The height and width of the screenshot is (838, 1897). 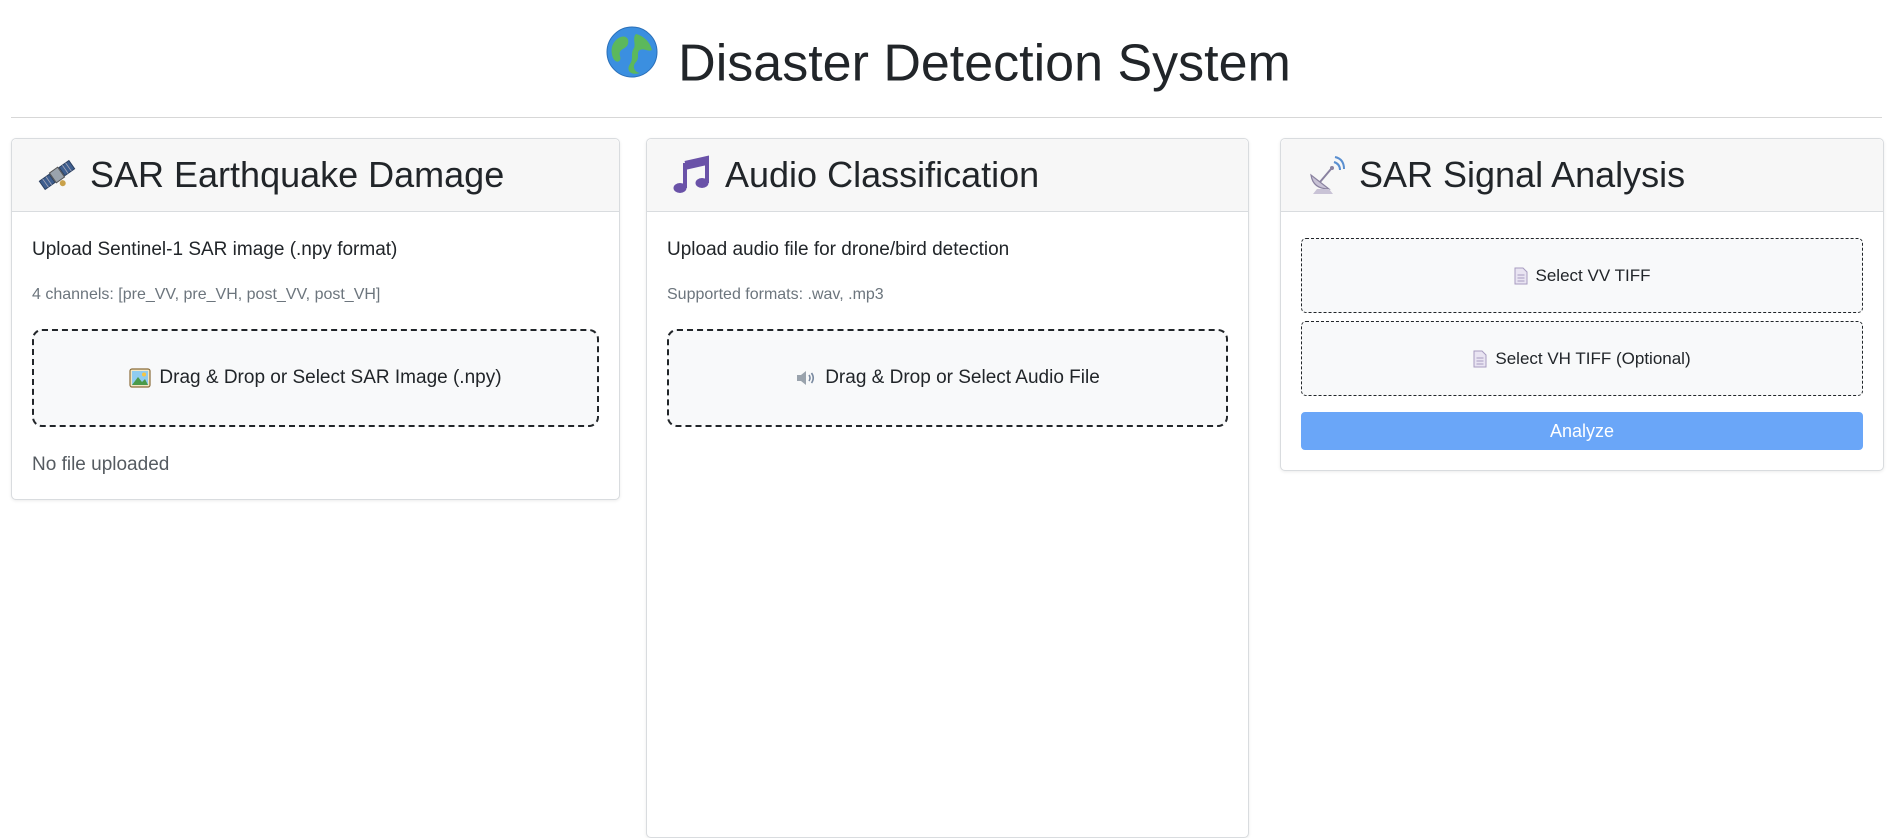 What do you see at coordinates (101, 464) in the screenshot?
I see `upload-status: No file uploaded` at bounding box center [101, 464].